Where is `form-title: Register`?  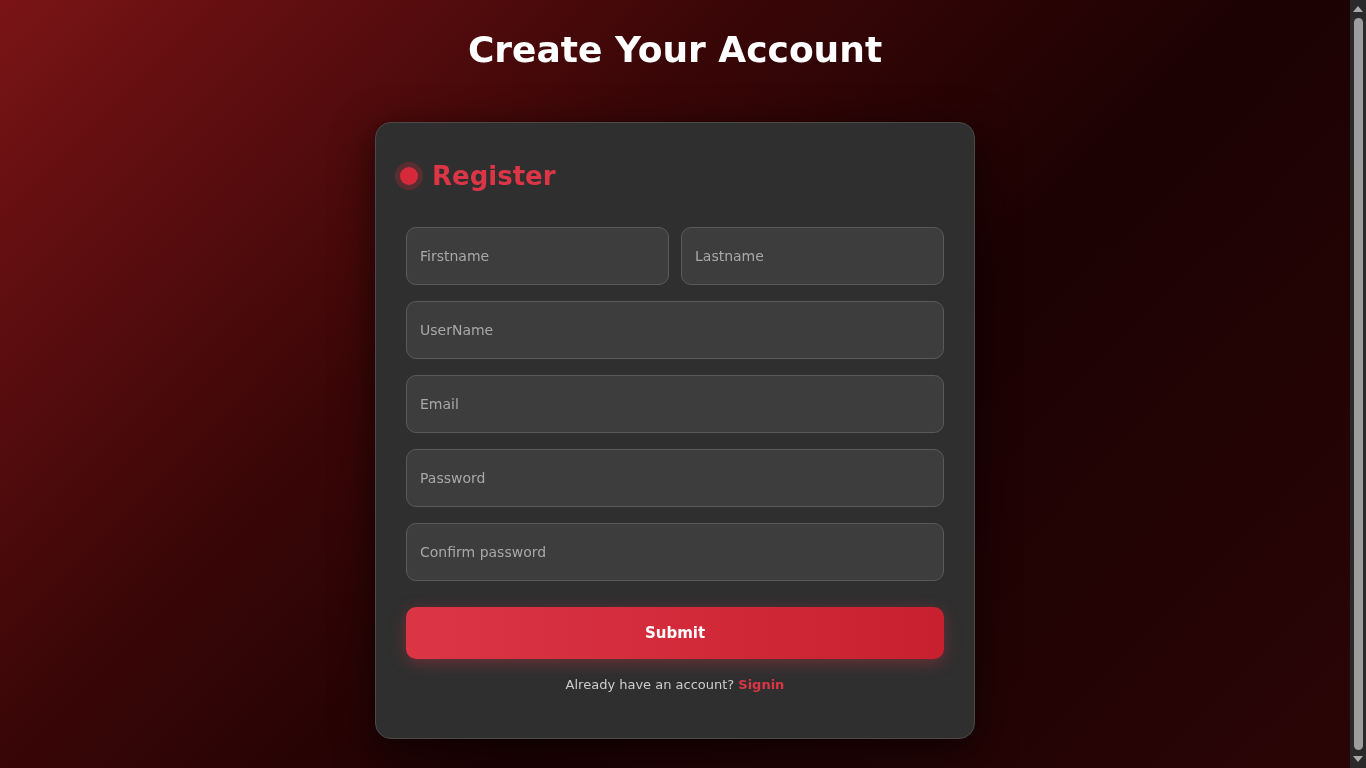
form-title: Register is located at coordinates (494, 176).